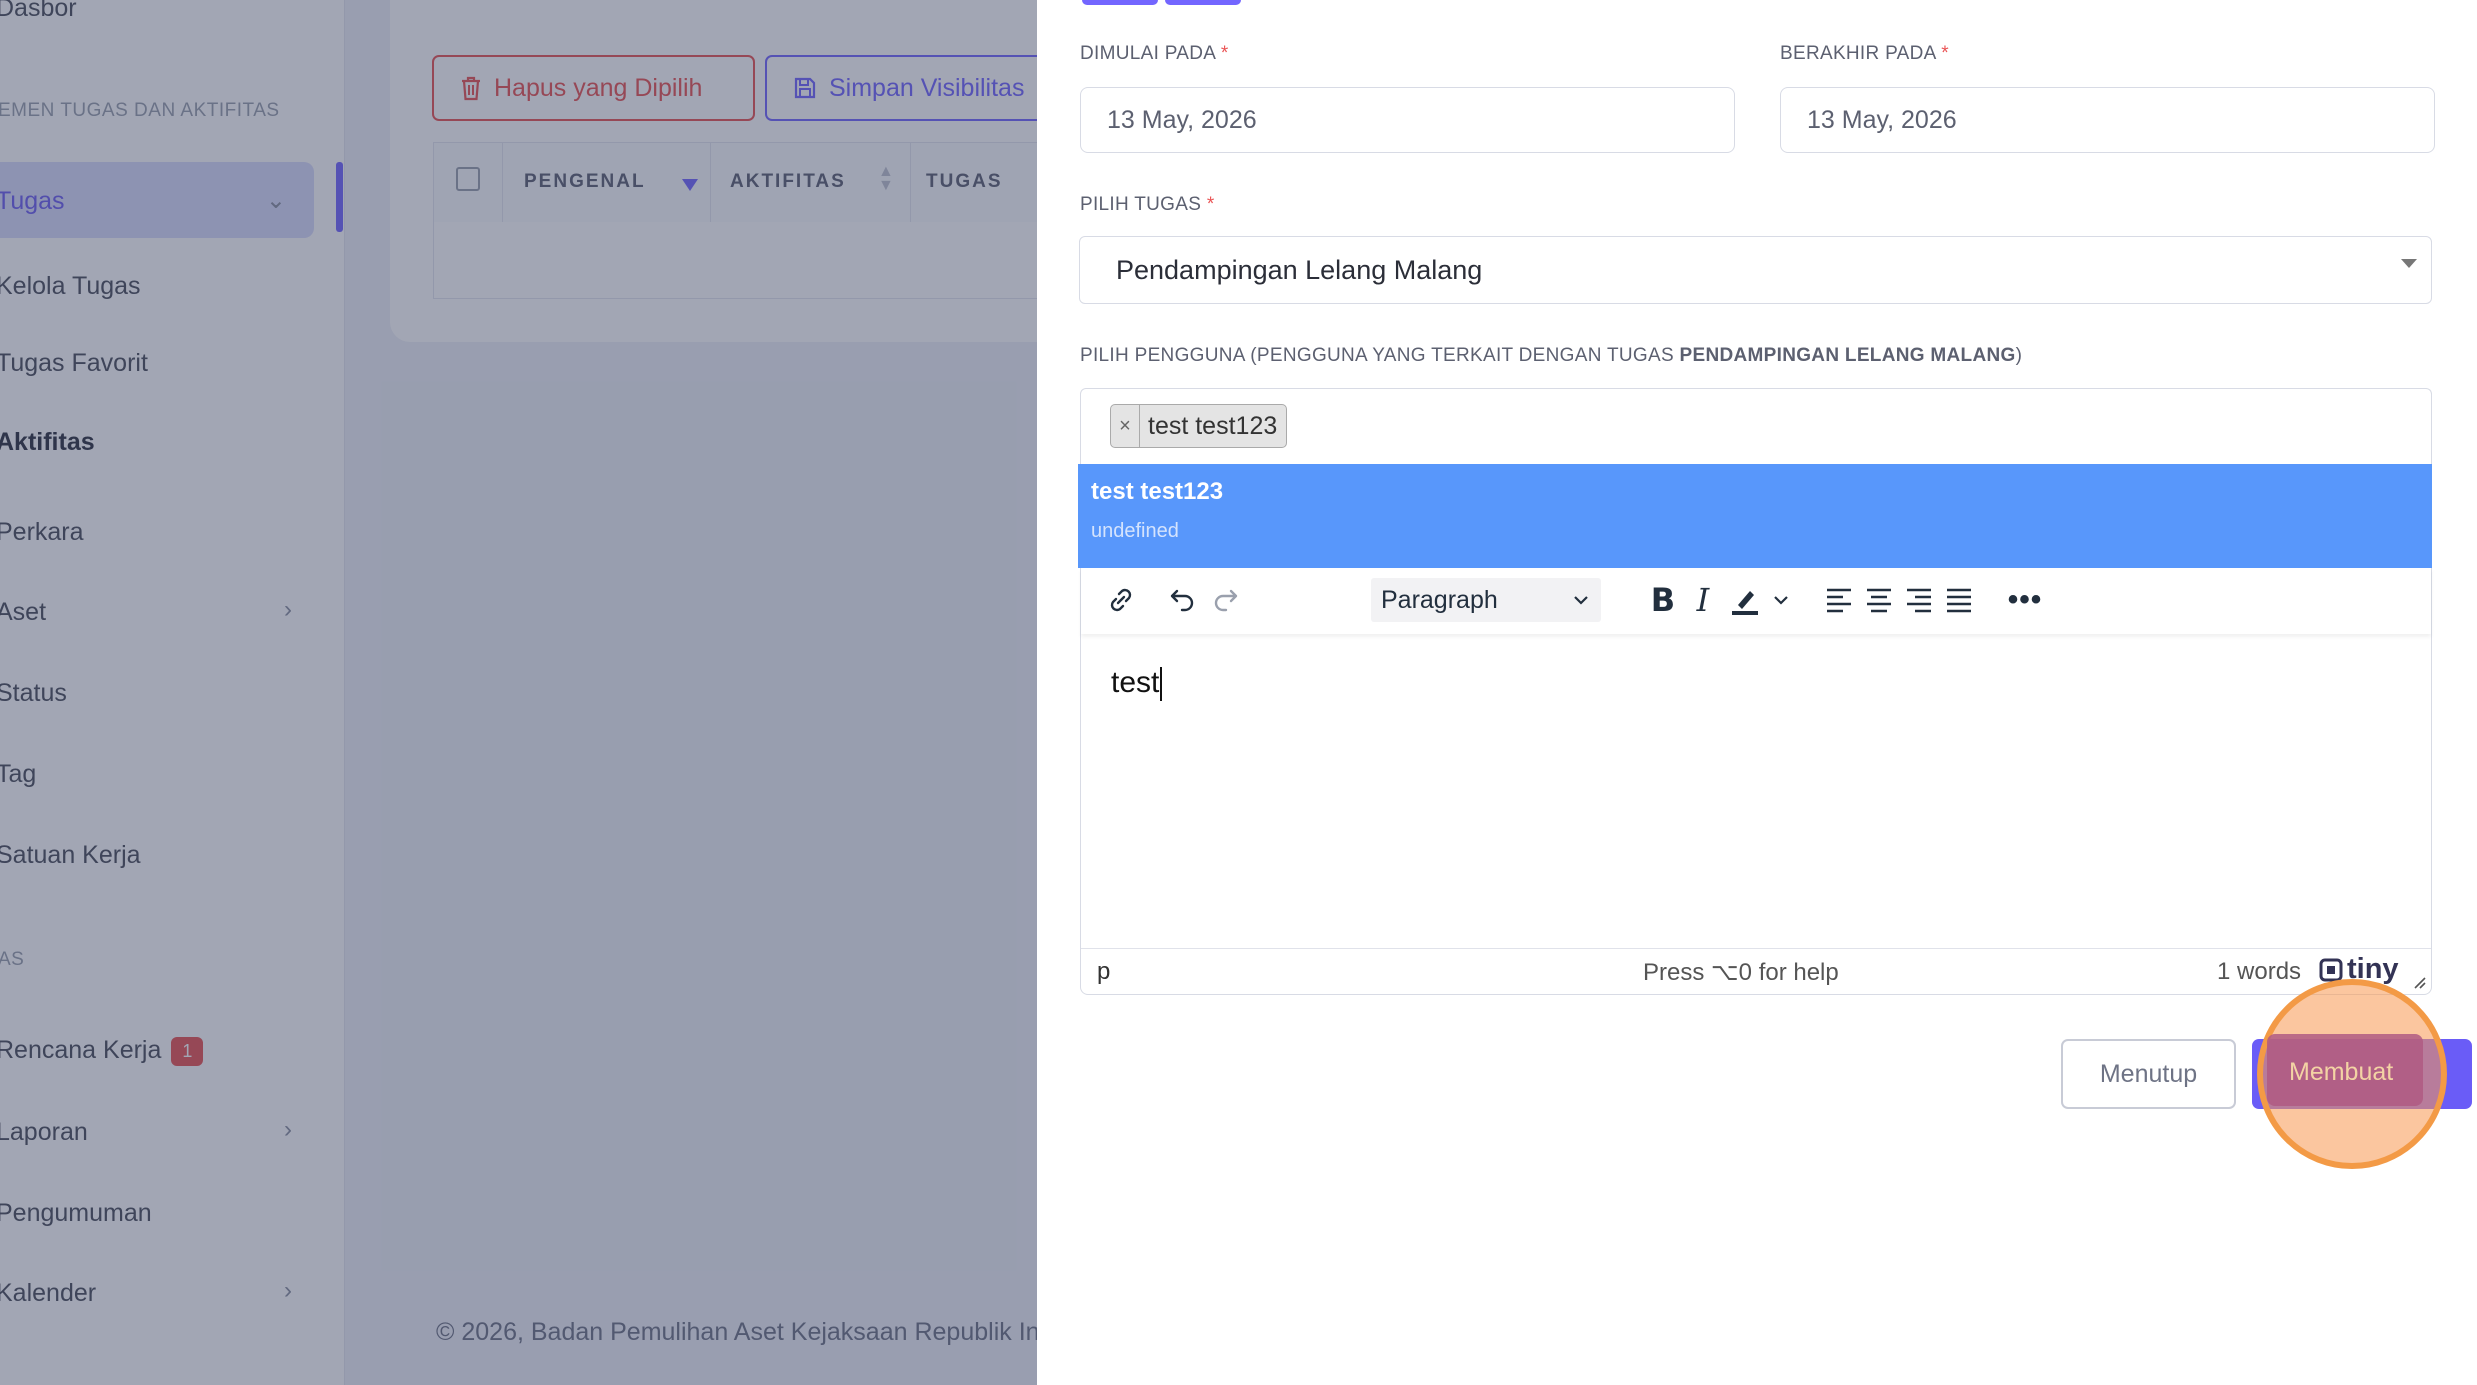  Describe the element at coordinates (1148, 53) in the screenshot. I see `start-date-label-text: DIMULAI PADA` at that location.